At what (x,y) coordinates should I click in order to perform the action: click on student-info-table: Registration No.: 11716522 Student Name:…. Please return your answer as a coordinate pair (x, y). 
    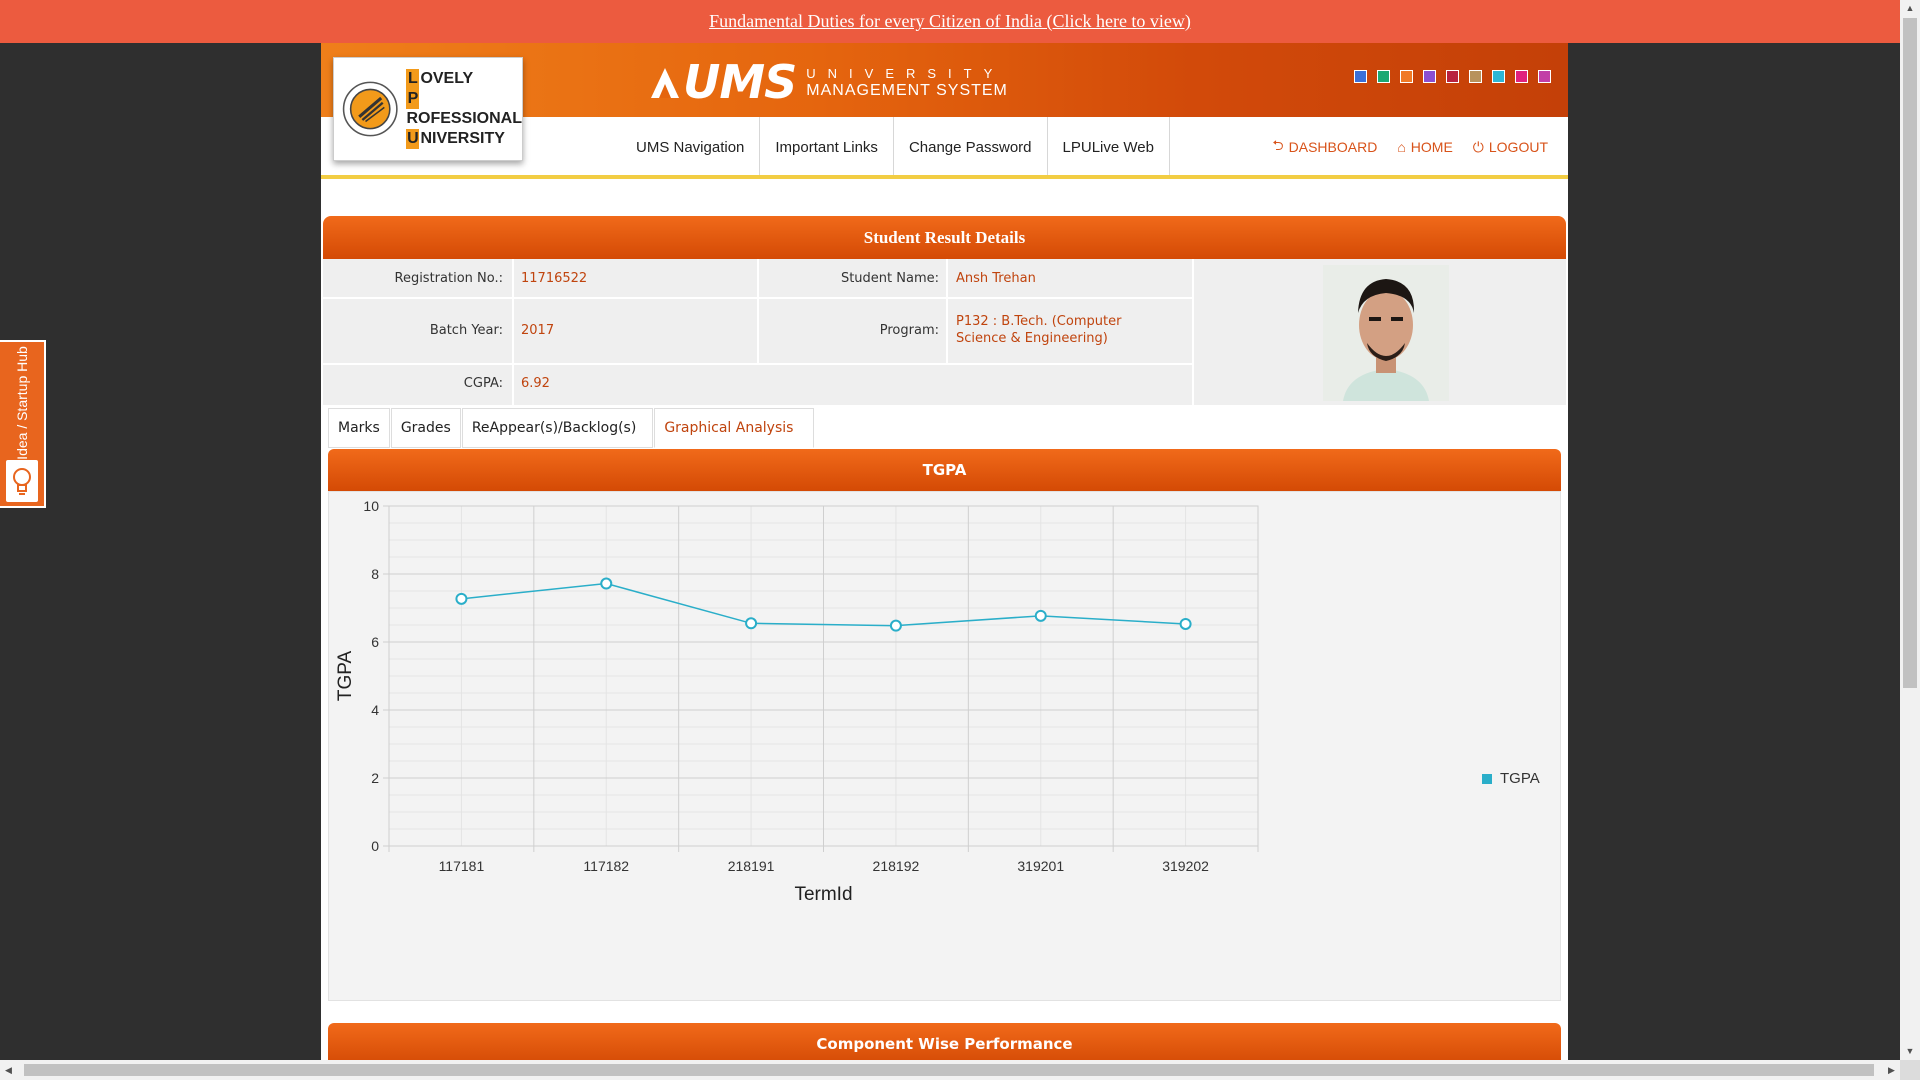
    Looking at the image, I should click on (944, 332).